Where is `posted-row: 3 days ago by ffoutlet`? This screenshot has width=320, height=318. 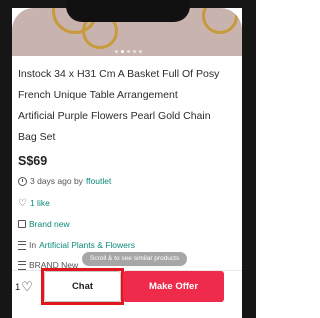 posted-row: 3 days ago by ffoutlet is located at coordinates (64, 181).